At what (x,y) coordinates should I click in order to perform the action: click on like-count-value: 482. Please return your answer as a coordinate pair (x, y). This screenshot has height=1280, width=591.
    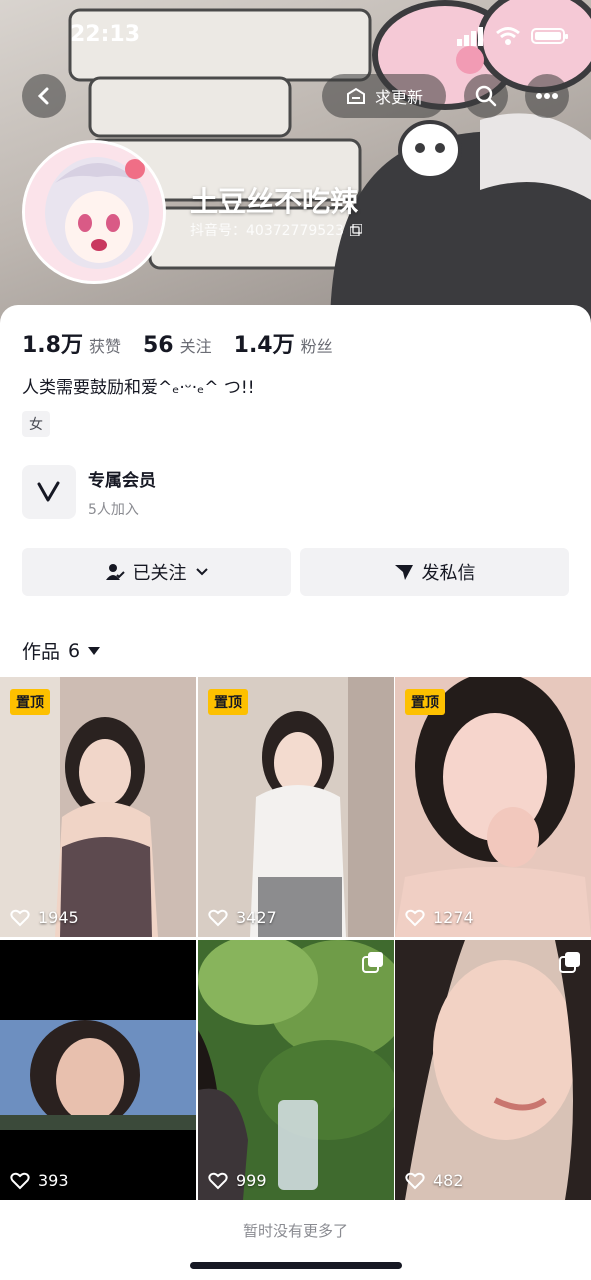
    Looking at the image, I should click on (448, 1180).